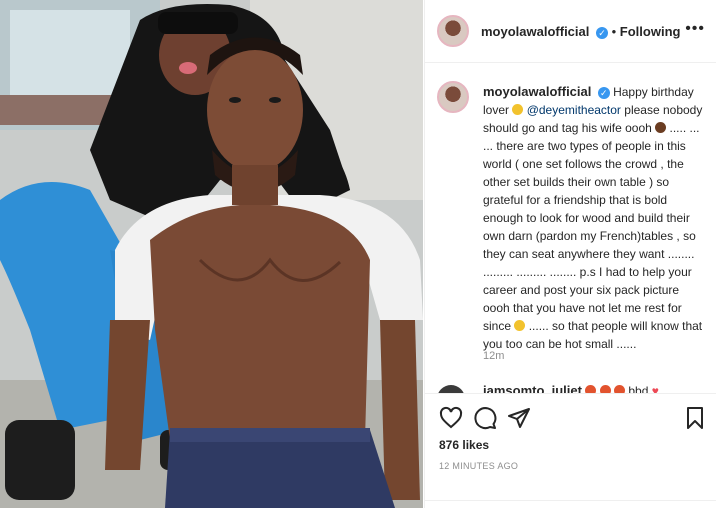 The image size is (716, 517). What do you see at coordinates (451, 418) in the screenshot?
I see `heart-icon` at bounding box center [451, 418].